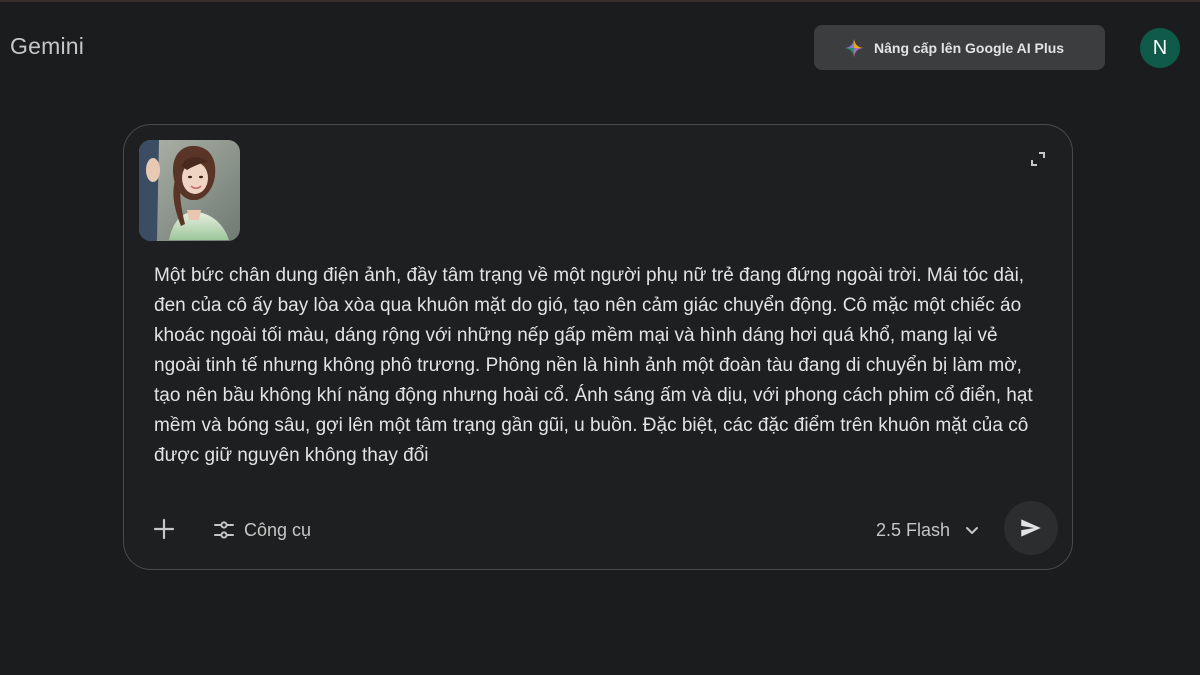  Describe the element at coordinates (969, 47) in the screenshot. I see `upgrade-button-label: Nâng cấp lên Google AI Plus` at that location.